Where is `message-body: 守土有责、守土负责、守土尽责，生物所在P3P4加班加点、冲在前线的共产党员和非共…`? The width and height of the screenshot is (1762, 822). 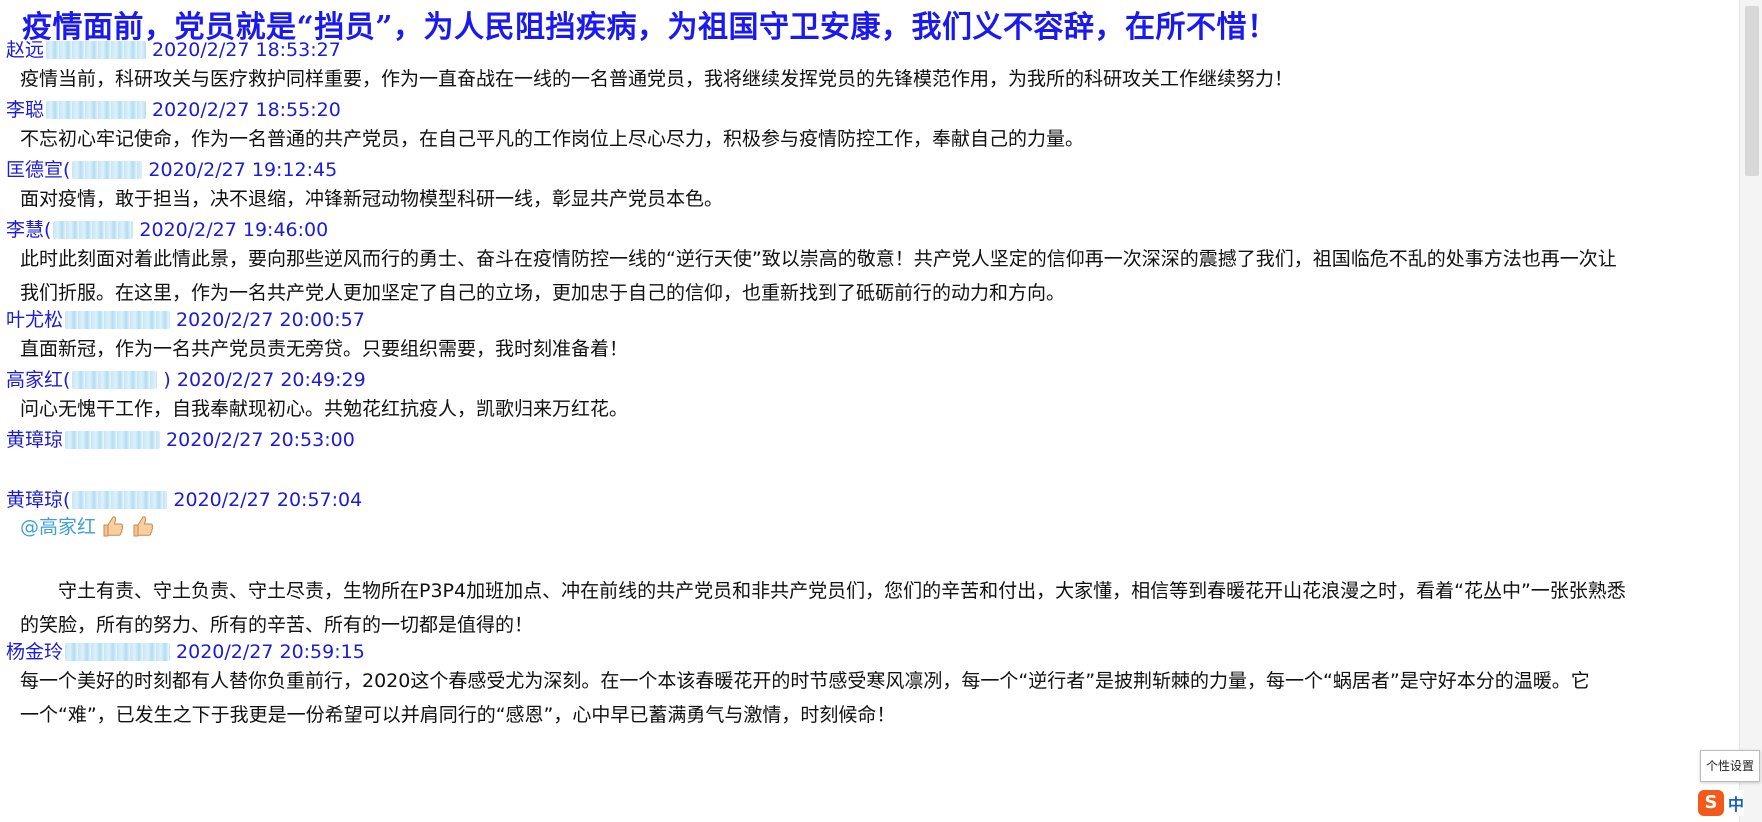
message-body: 守土有责、守土负责、守土尽责，生物所在P3P4加班加点、冲在前线的共产党员和非共… is located at coordinates (870, 591).